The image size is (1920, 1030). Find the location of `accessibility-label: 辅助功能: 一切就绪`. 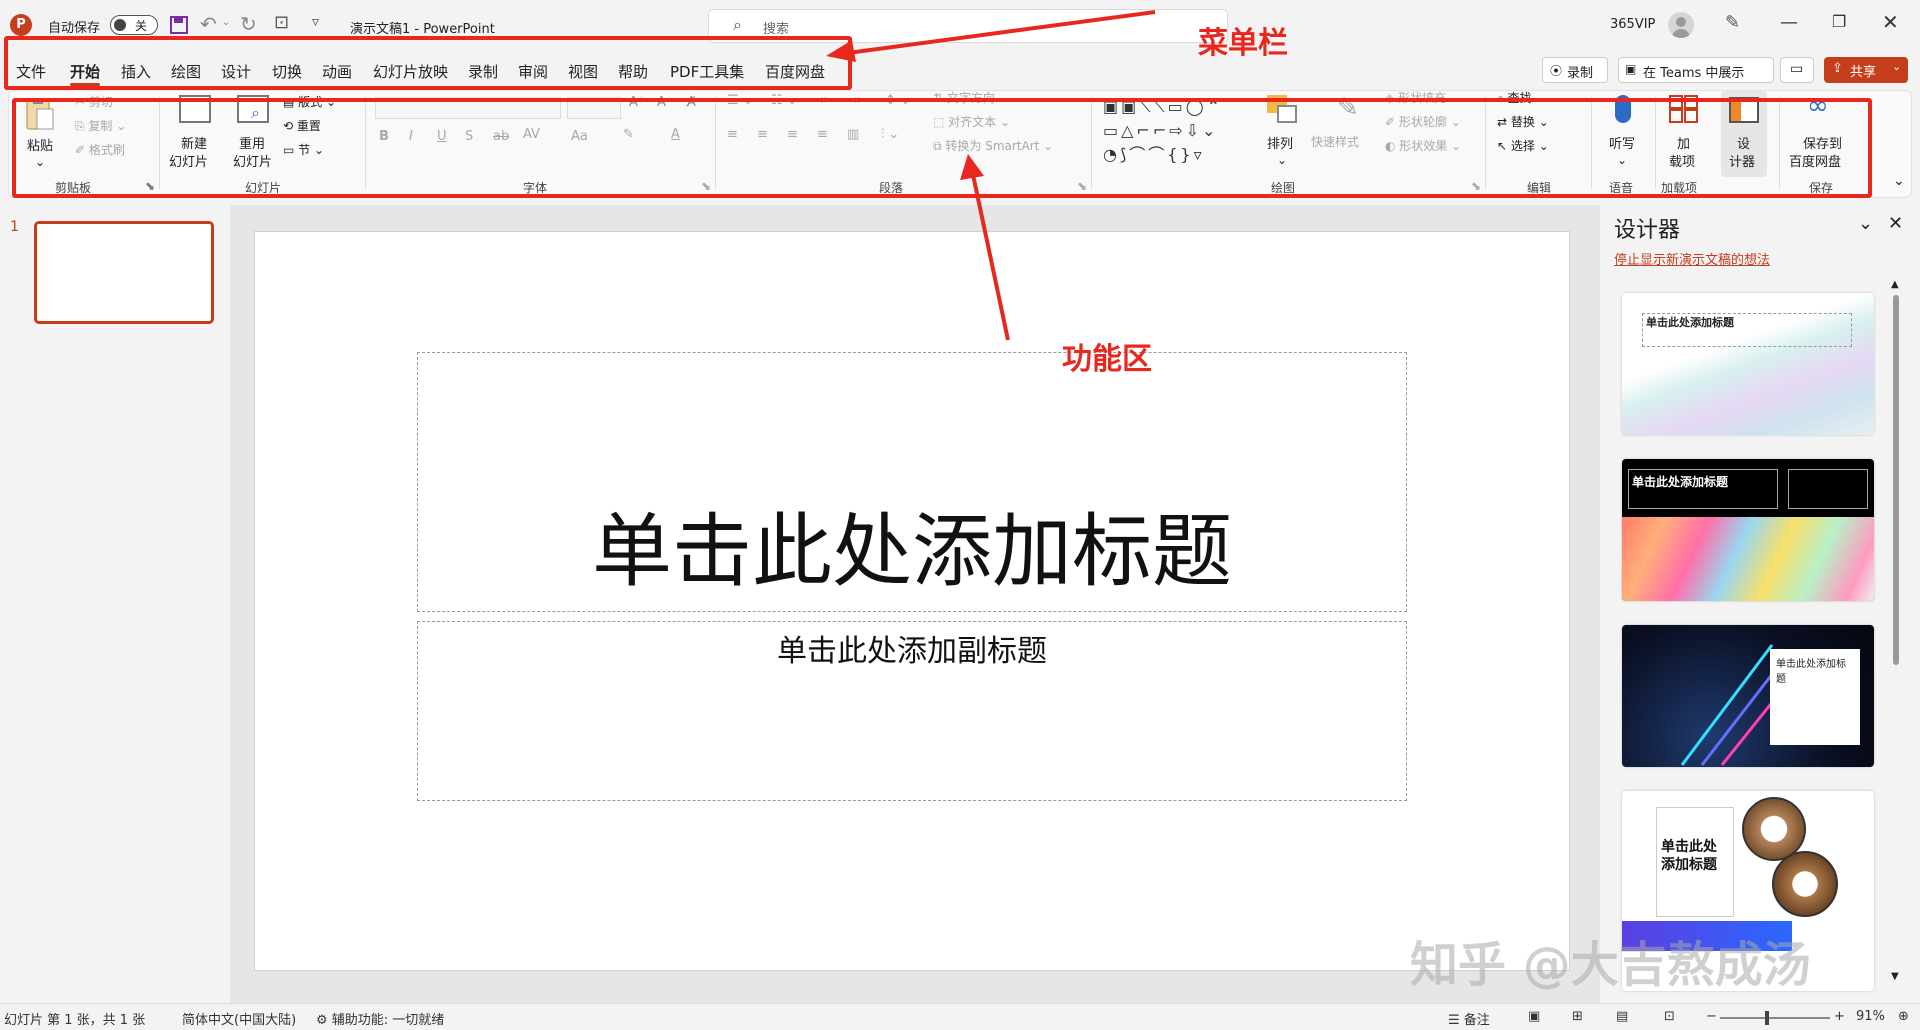

accessibility-label: 辅助功能: 一切就绪 is located at coordinates (388, 1020).